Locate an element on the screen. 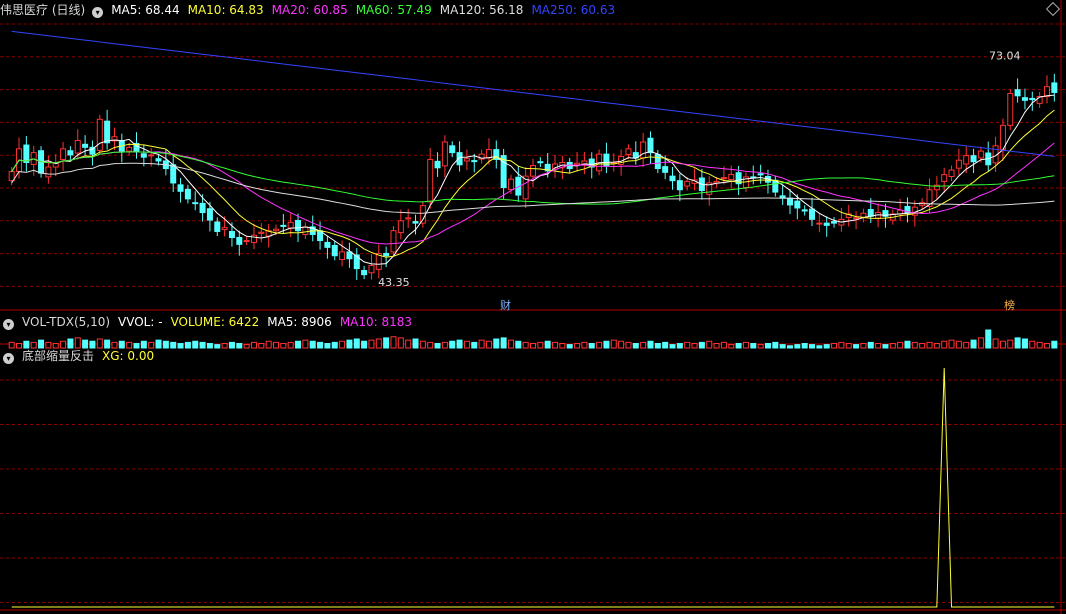  max-price-label: 73.04 is located at coordinates (1005, 55).